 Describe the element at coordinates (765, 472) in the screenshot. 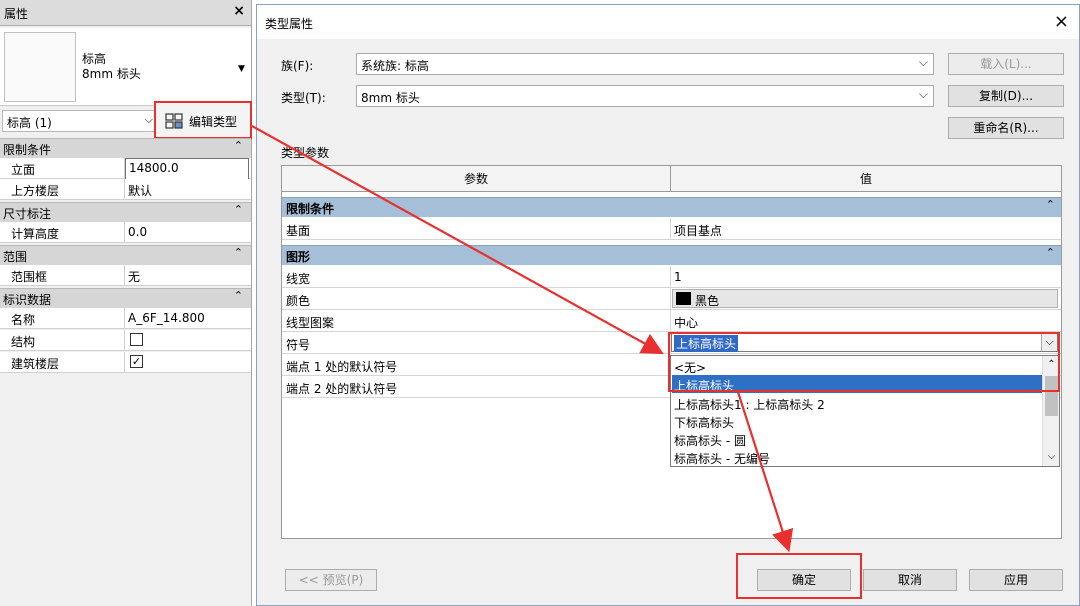

I see `arrow-to-ok` at that location.